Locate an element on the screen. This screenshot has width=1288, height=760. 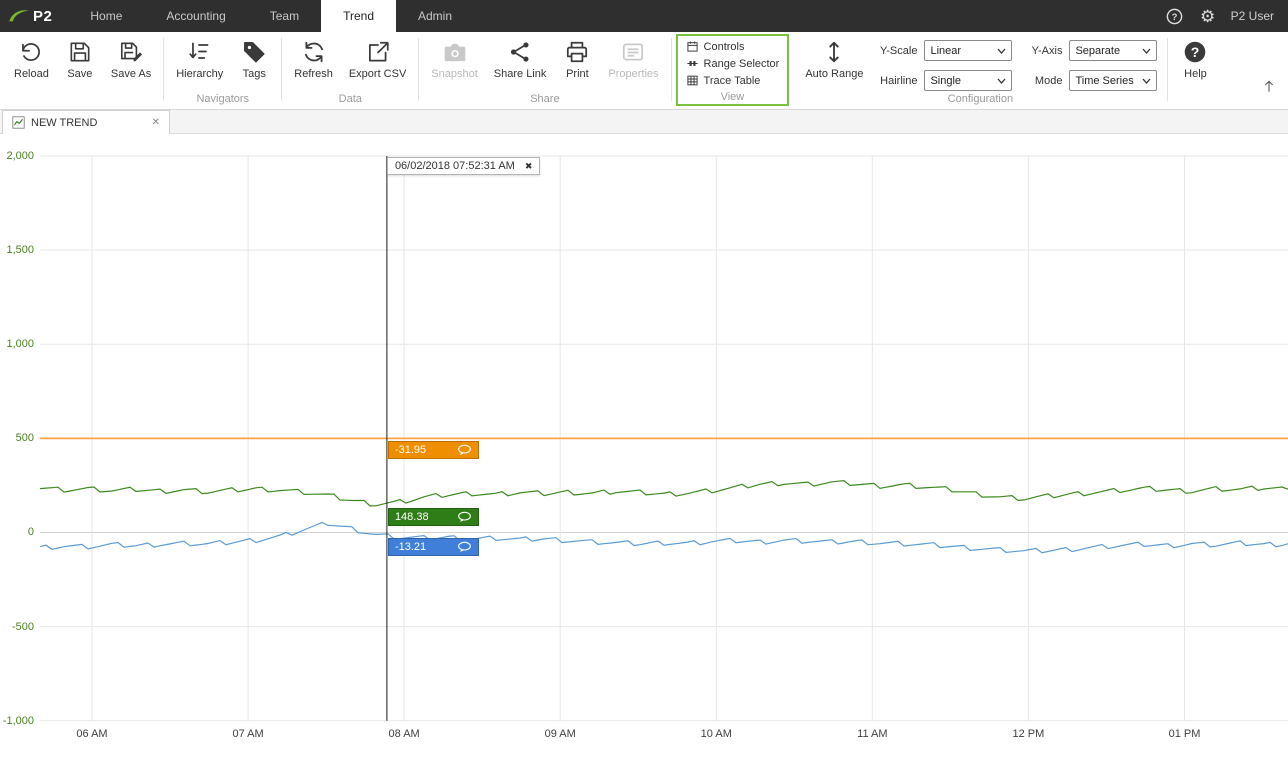
y-axis-label: Y-Axis is located at coordinates (1047, 50).